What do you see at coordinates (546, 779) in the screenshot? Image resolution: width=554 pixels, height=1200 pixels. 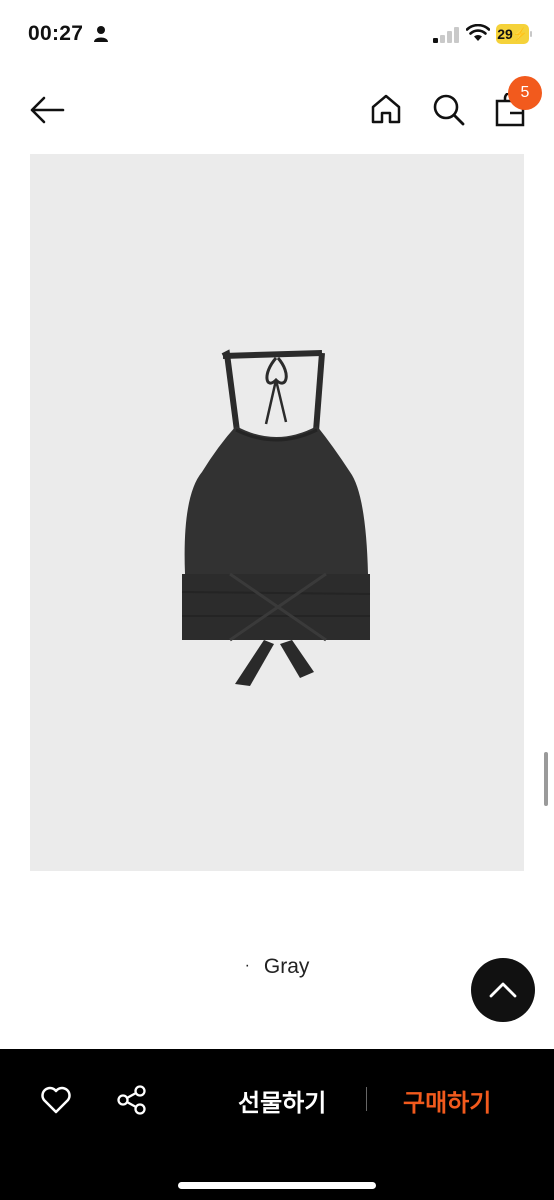 I see `scroll-indicator` at bounding box center [546, 779].